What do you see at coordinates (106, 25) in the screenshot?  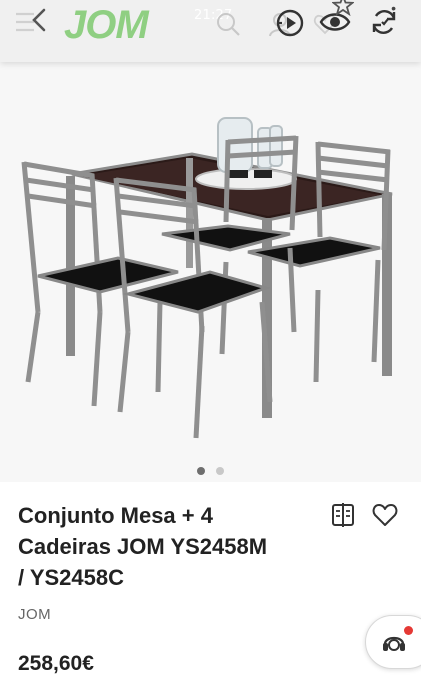 I see `brand-logo: JOM` at bounding box center [106, 25].